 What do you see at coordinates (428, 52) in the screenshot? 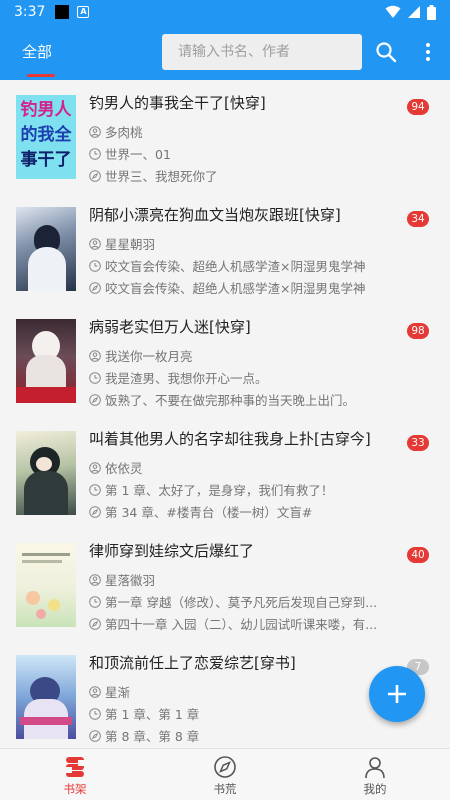
I see `more-vert-icon` at bounding box center [428, 52].